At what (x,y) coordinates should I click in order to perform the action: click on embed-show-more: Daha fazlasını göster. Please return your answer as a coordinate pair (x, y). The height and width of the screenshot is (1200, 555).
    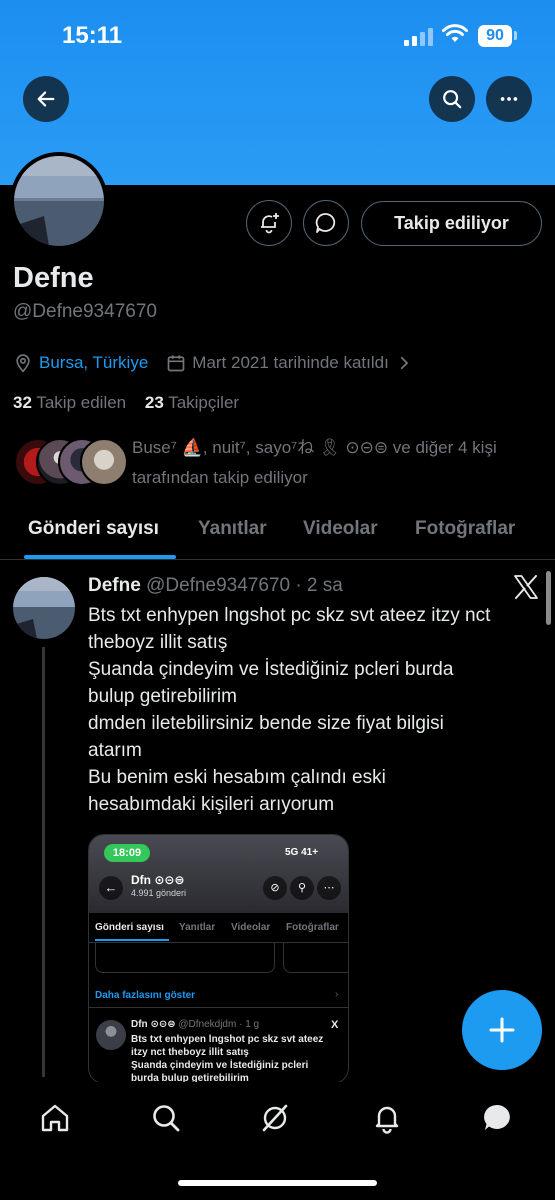
    Looking at the image, I should click on (145, 995).